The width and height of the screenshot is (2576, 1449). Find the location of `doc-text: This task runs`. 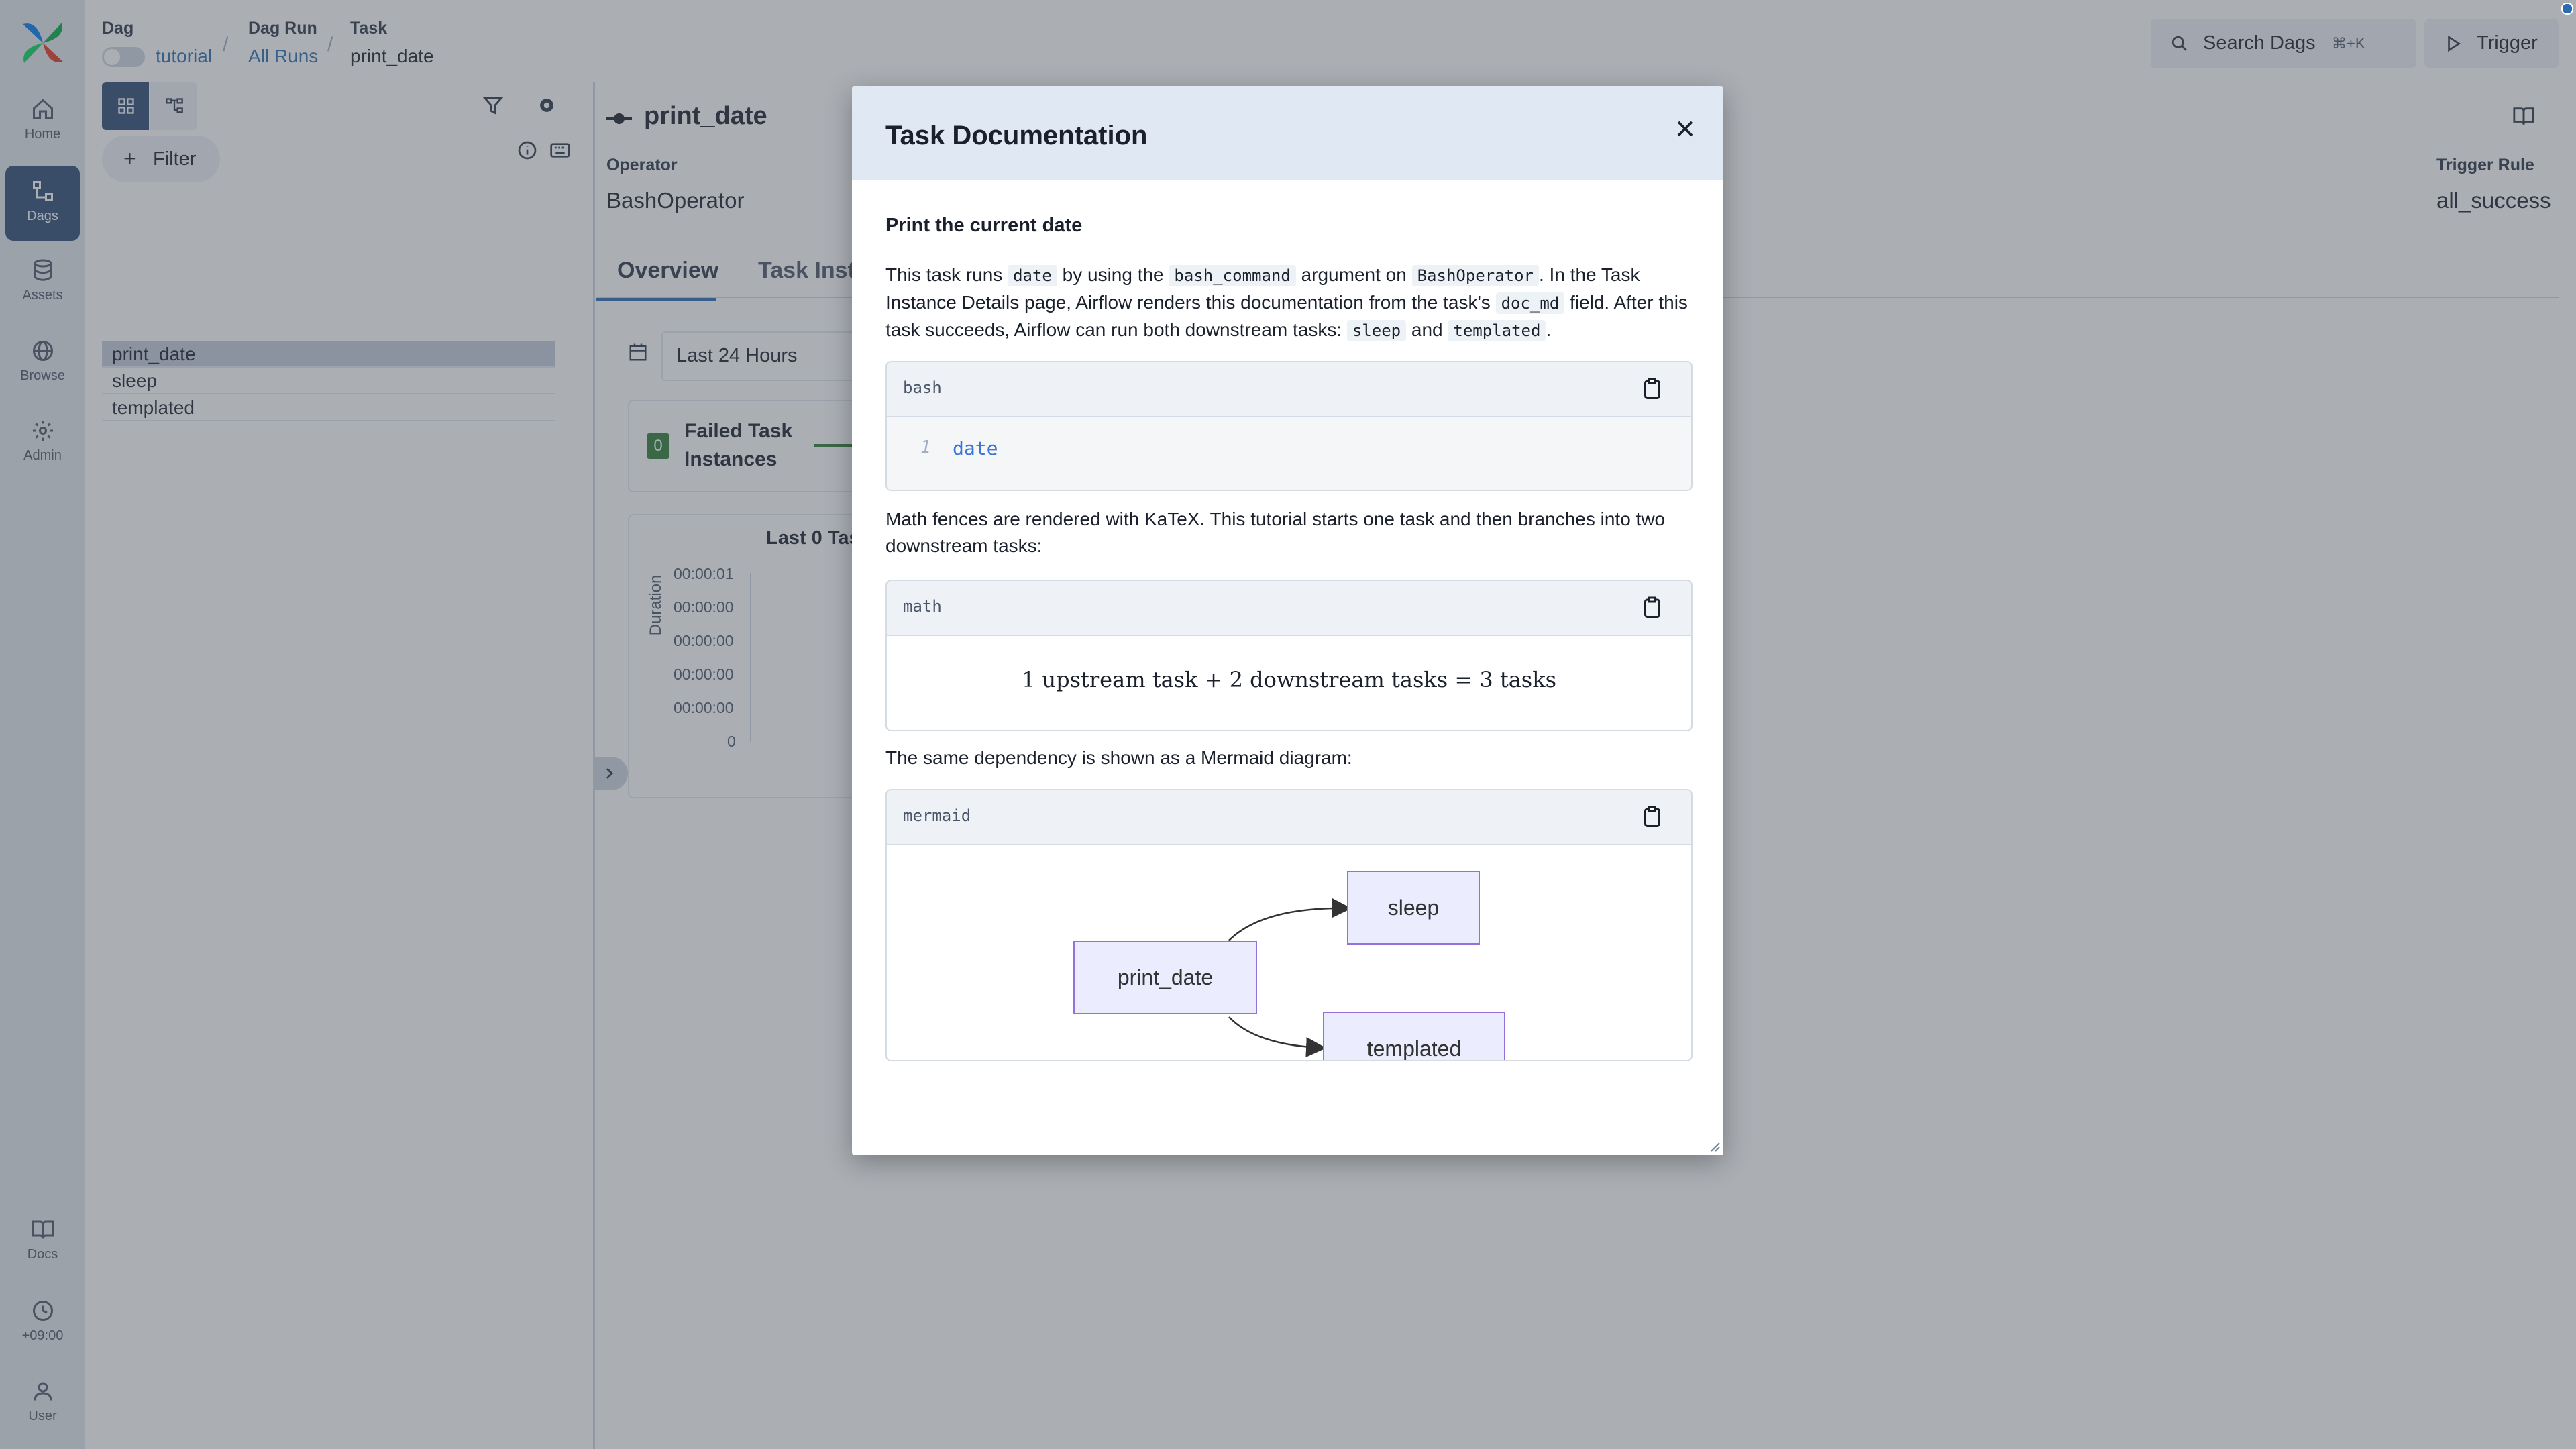

doc-text: This task runs is located at coordinates (946, 274).